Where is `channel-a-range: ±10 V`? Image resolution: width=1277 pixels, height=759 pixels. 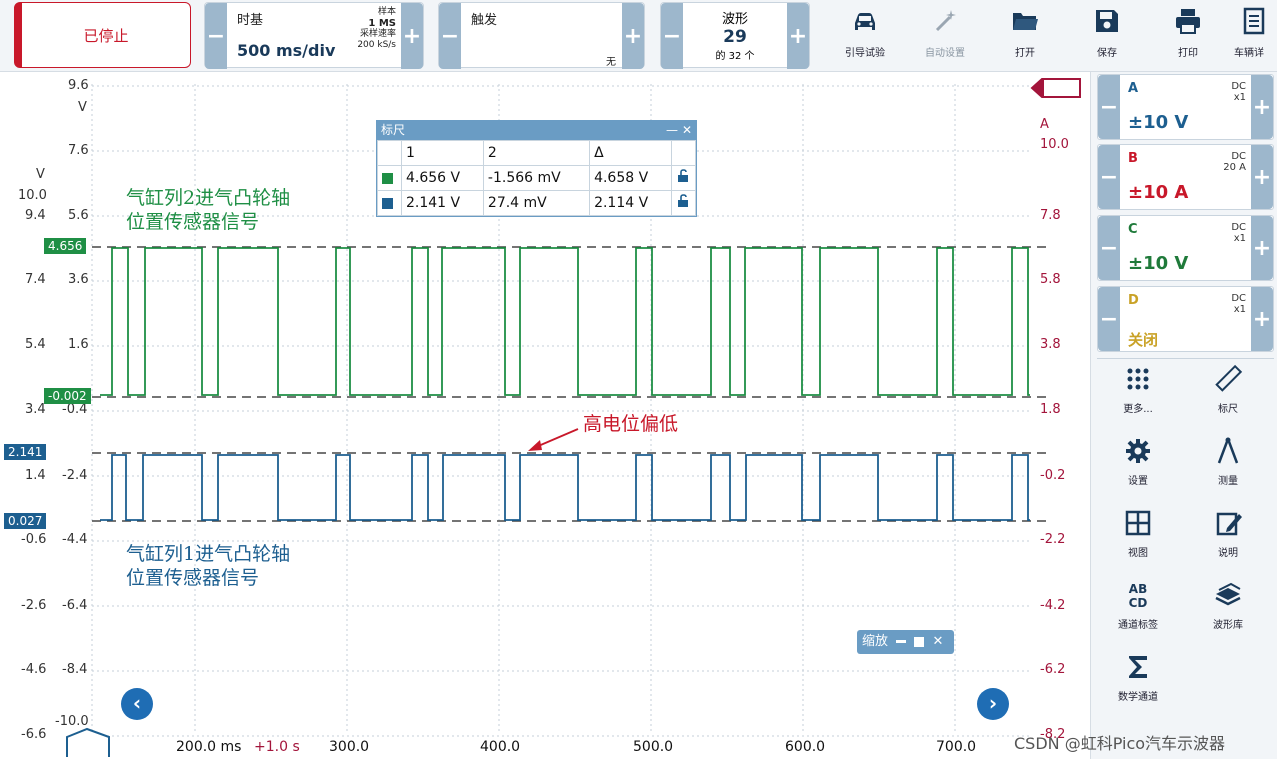 channel-a-range: ±10 V is located at coordinates (1158, 122).